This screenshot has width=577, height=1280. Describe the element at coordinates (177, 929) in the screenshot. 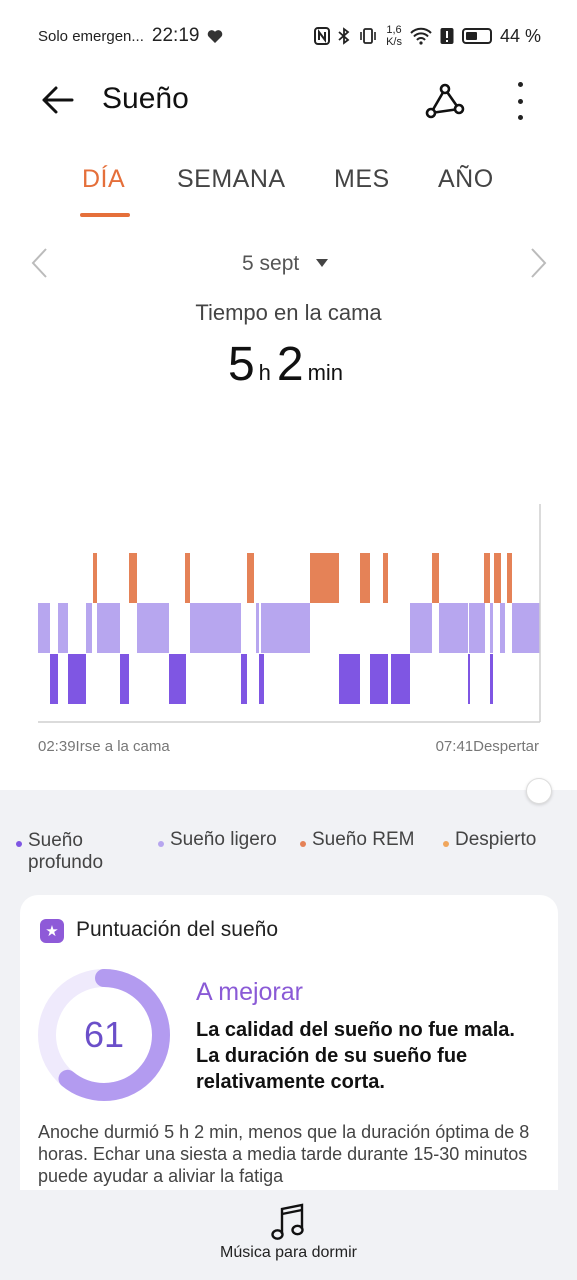

I see `card-title: Puntuación del sueño` at that location.